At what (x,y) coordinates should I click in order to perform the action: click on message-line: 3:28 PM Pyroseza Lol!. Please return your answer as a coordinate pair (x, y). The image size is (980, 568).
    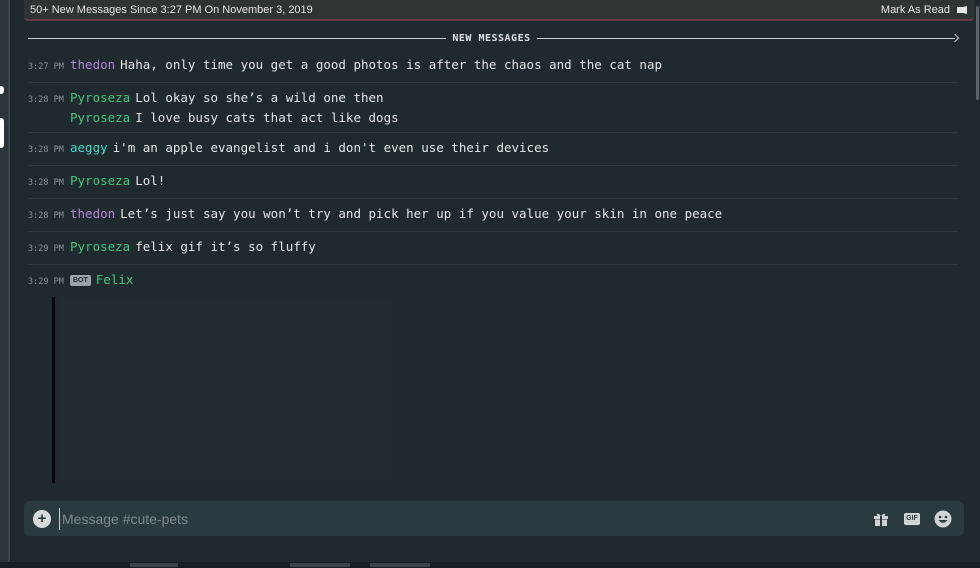
    Looking at the image, I should click on (493, 182).